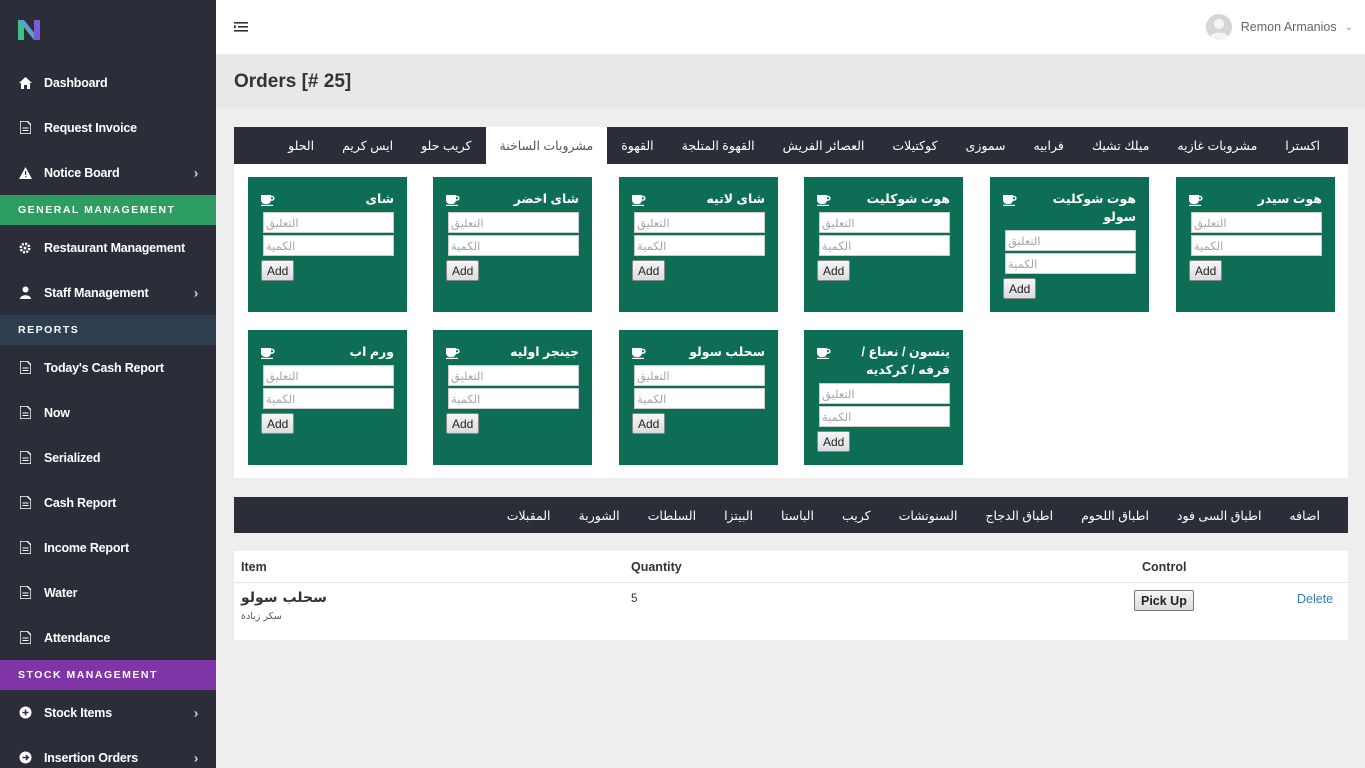 This screenshot has width=1365, height=768. What do you see at coordinates (108, 592) in the screenshot?
I see `sidebar-item-water: Water` at bounding box center [108, 592].